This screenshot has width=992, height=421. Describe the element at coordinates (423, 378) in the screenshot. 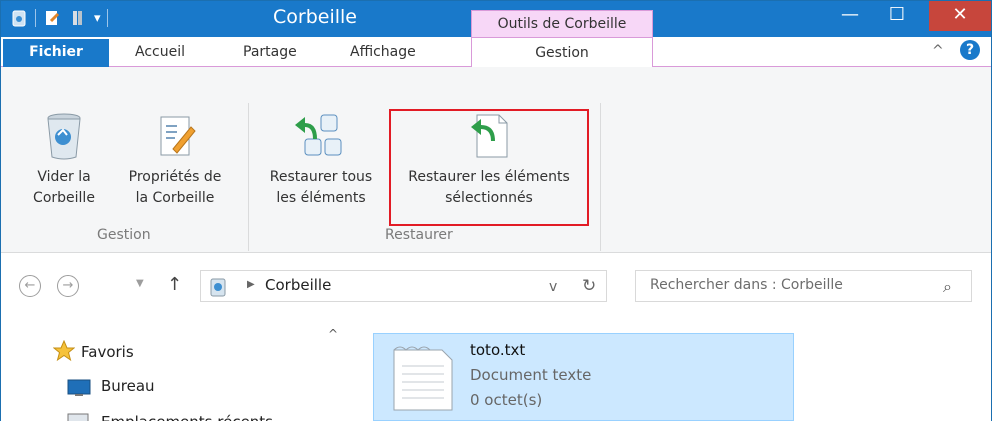

I see `text-document-icon` at that location.